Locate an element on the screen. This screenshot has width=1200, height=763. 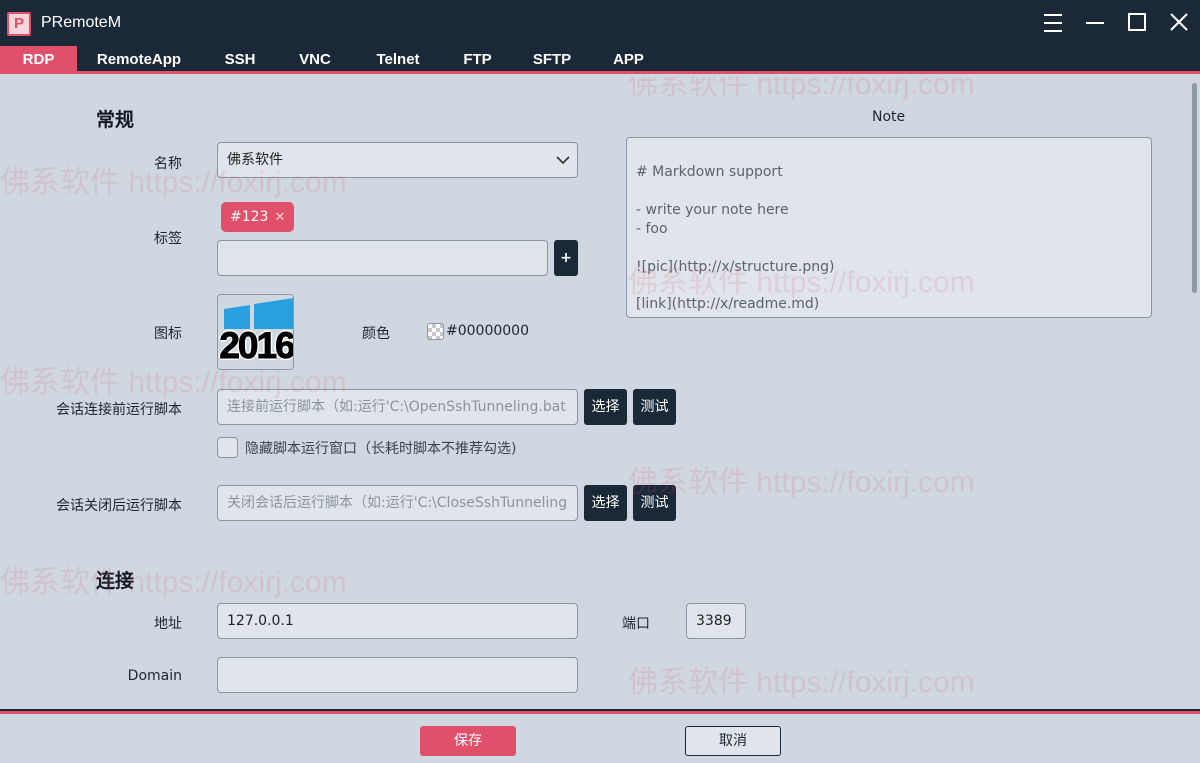
color-value: #00000000 is located at coordinates (487, 331).